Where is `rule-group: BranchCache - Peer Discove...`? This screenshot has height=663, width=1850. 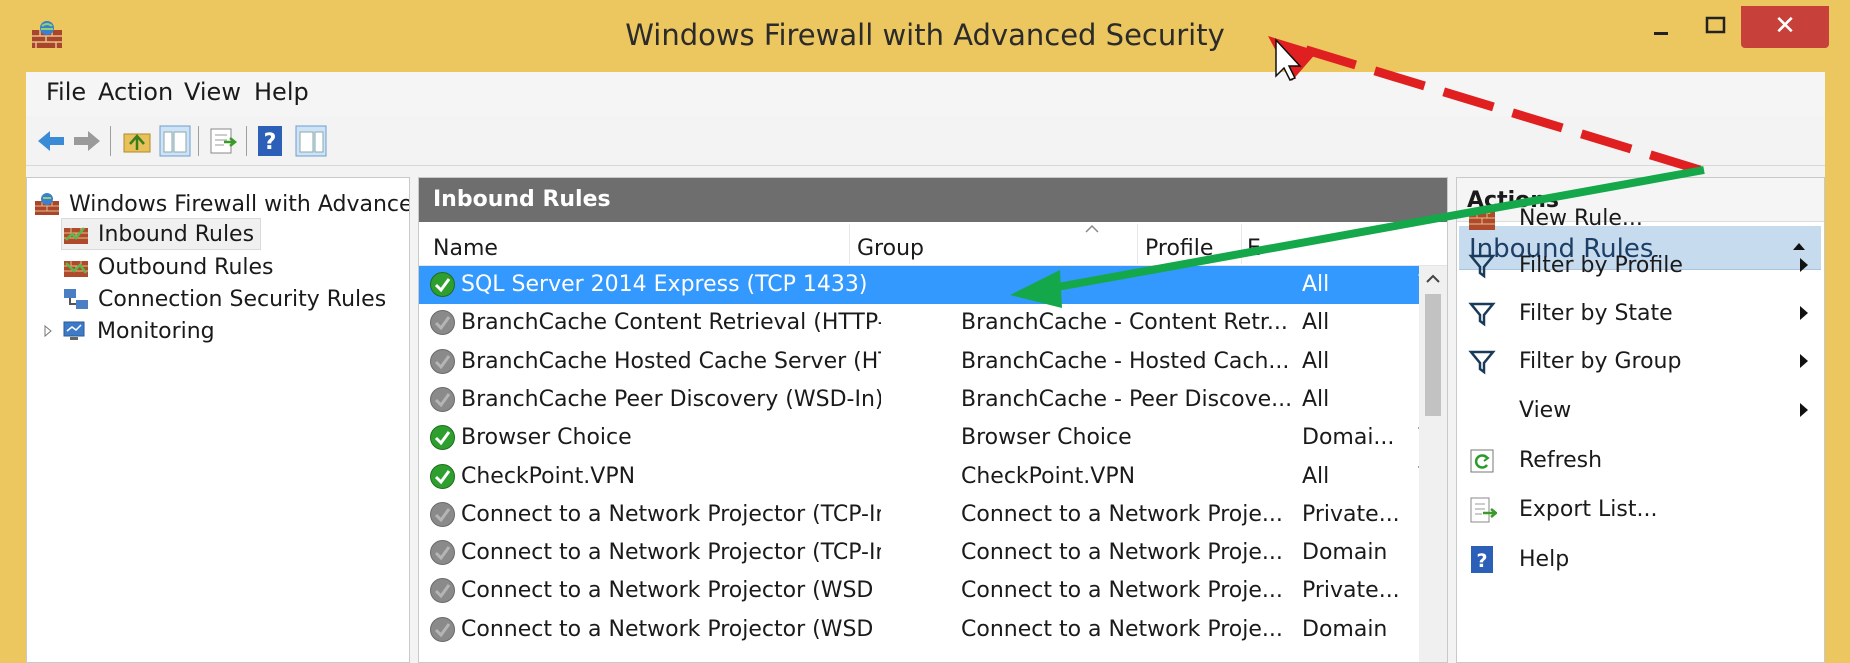
rule-group: BranchCache - Peer Discove... is located at coordinates (1126, 399).